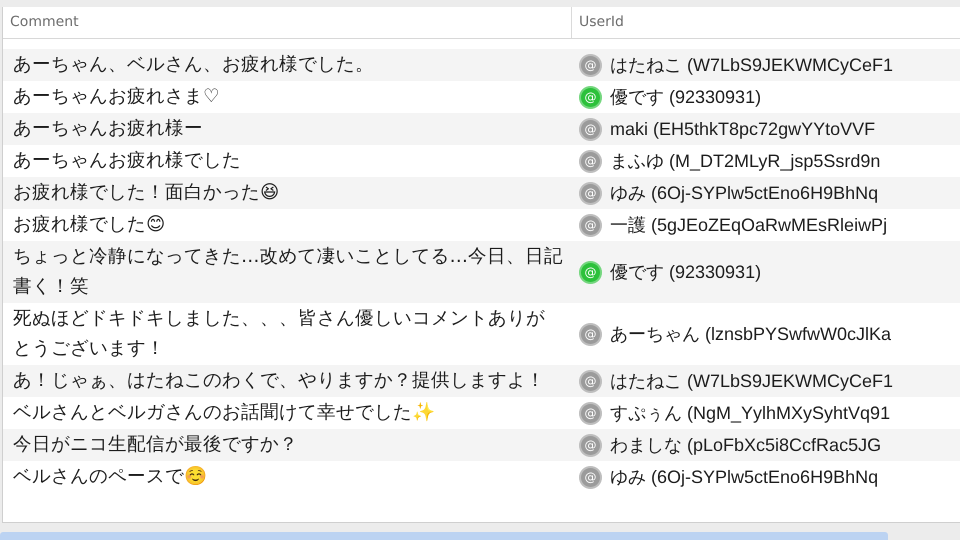 This screenshot has width=960, height=540. What do you see at coordinates (155, 445) in the screenshot?
I see `comment-text: 今日がニコ生配信が最後ですか？` at bounding box center [155, 445].